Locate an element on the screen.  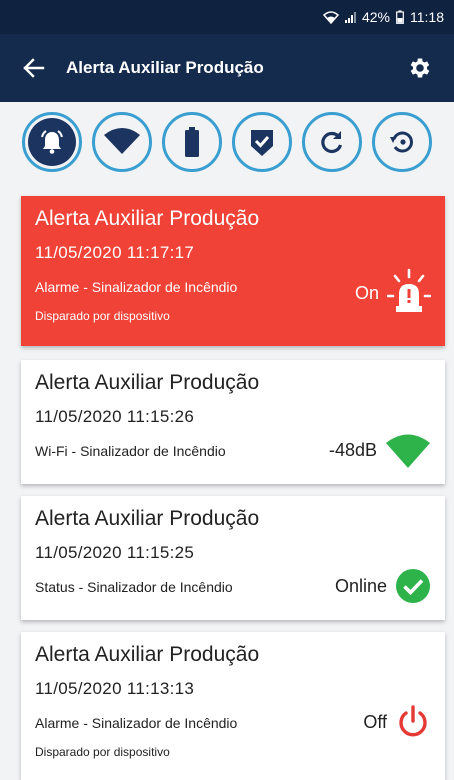
power-icon is located at coordinates (413, 721).